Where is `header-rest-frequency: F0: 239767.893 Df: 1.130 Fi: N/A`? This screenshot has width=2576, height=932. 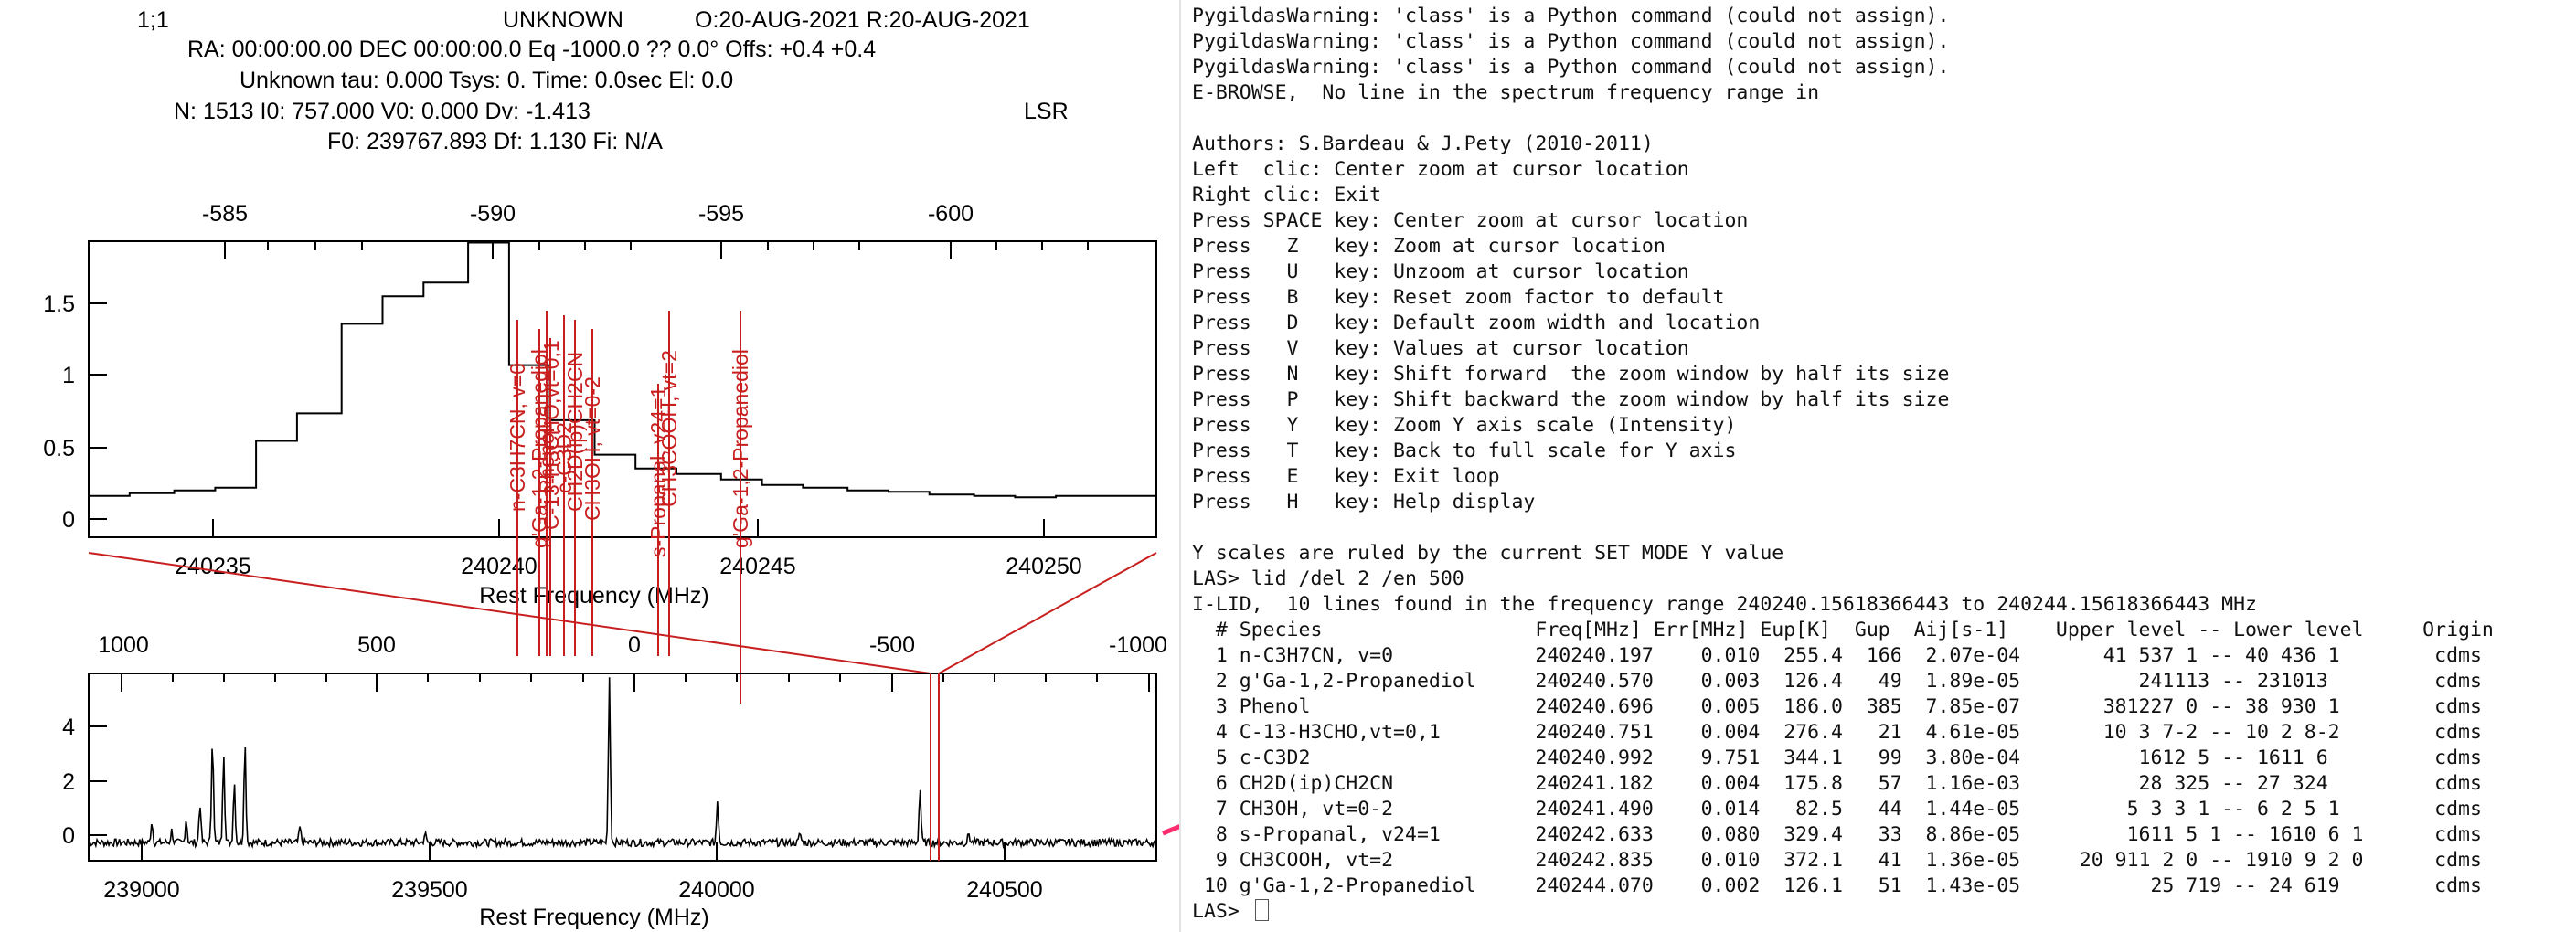
header-rest-frequency: F0: 239767.893 Df: 1.130 Fi: N/A is located at coordinates (495, 141).